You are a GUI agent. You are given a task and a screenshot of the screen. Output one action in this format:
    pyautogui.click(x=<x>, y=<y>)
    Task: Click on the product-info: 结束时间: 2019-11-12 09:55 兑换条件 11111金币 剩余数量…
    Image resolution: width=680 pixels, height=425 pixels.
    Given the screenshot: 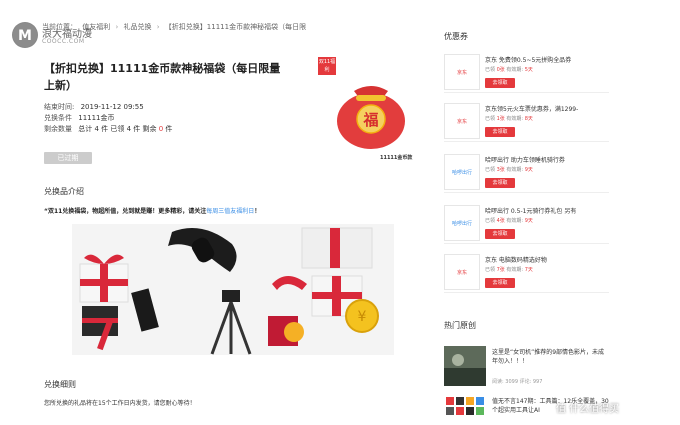 What is the action you would take?
    pyautogui.click(x=108, y=118)
    